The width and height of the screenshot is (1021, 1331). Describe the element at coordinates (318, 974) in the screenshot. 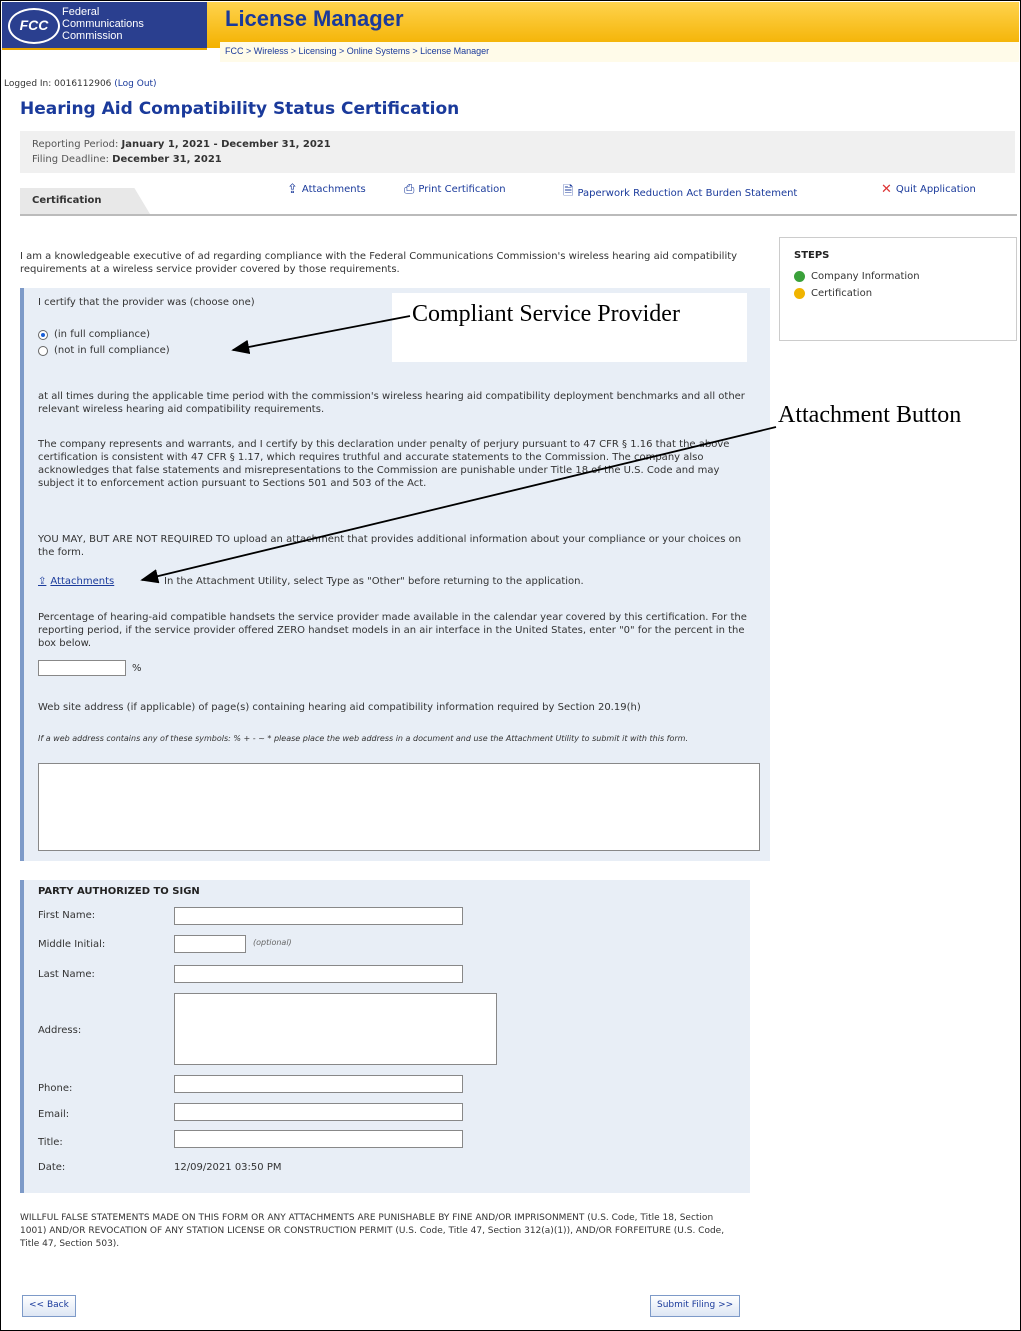

I see `last-name-field` at that location.